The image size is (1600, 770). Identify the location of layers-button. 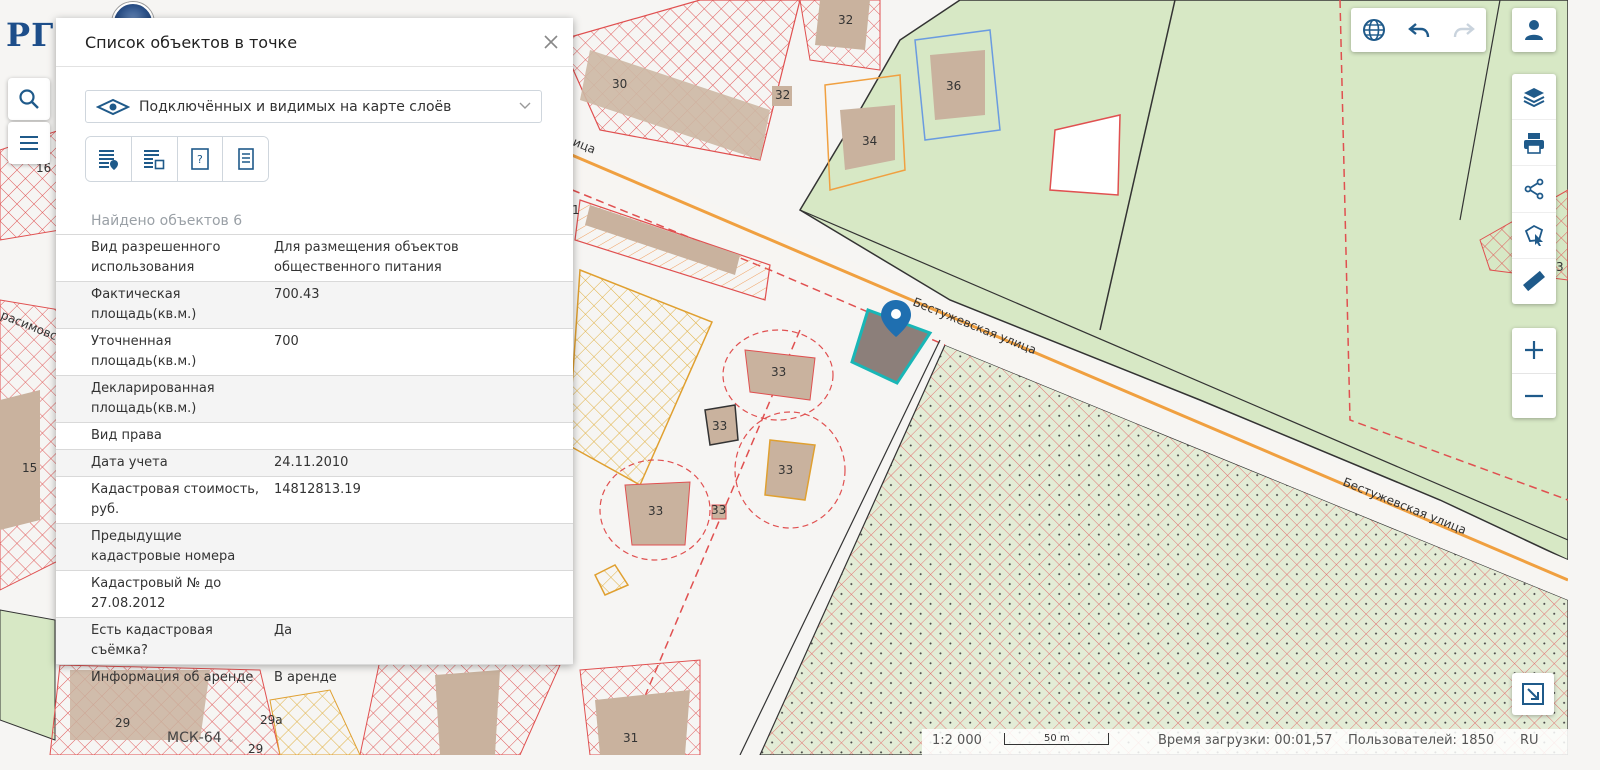
(1534, 97).